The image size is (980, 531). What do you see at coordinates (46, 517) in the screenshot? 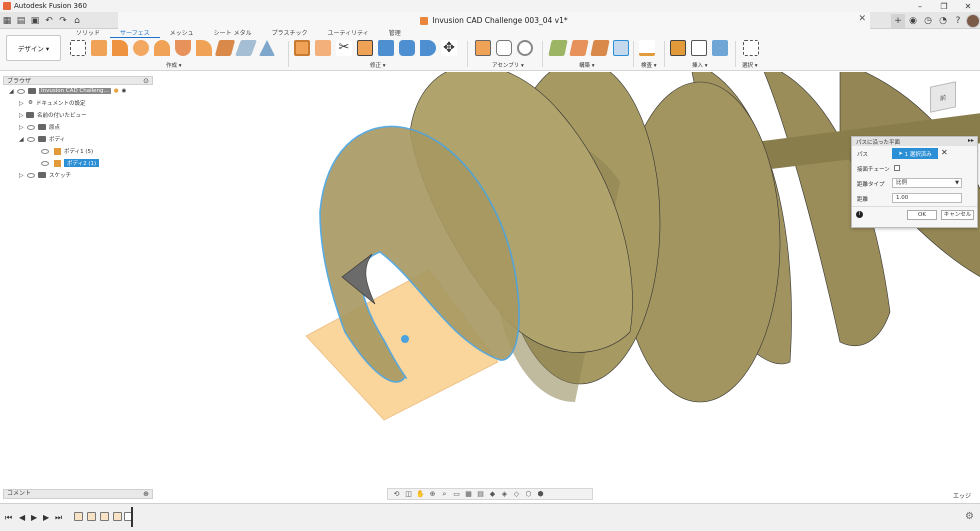
I see `step-forward-icon: ▶` at bounding box center [46, 517].